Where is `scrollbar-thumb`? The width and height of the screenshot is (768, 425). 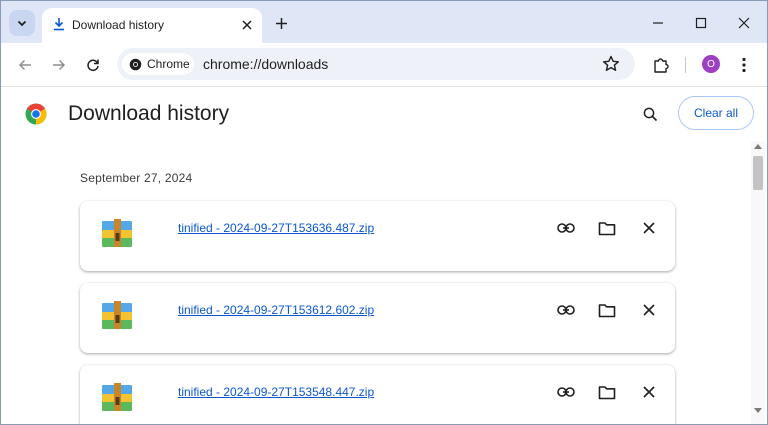
scrollbar-thumb is located at coordinates (758, 173).